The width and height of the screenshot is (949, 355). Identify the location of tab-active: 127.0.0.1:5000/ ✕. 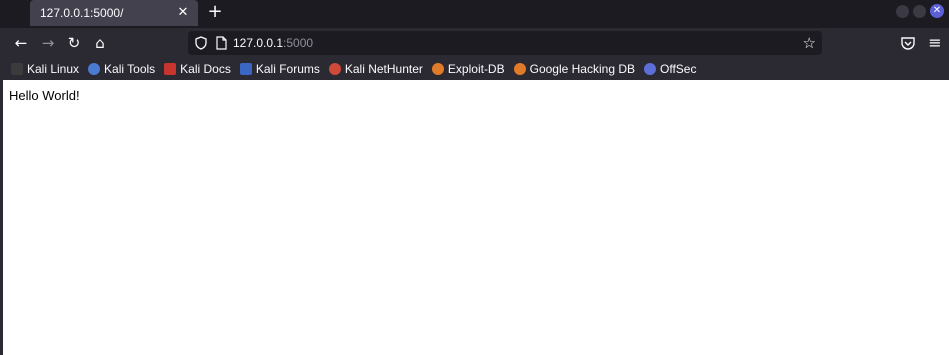
(114, 13).